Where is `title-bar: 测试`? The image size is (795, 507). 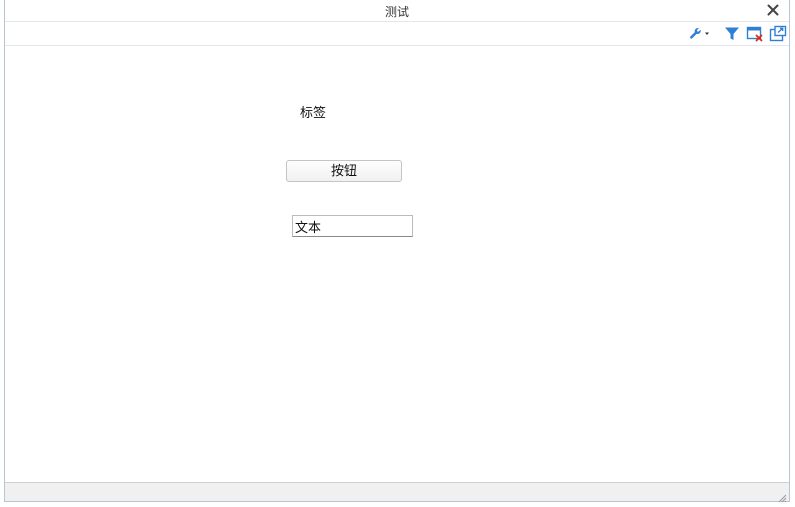
title-bar: 测试 is located at coordinates (397, 11).